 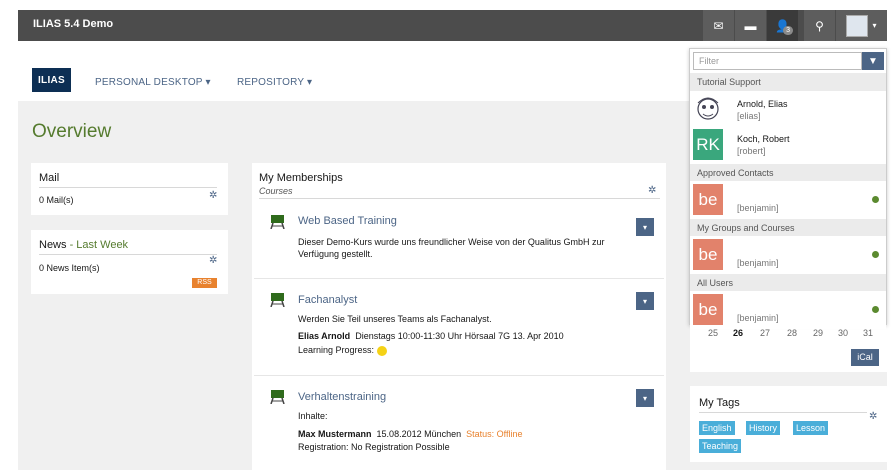 What do you see at coordinates (765, 333) in the screenshot?
I see `calendar-day: 27` at bounding box center [765, 333].